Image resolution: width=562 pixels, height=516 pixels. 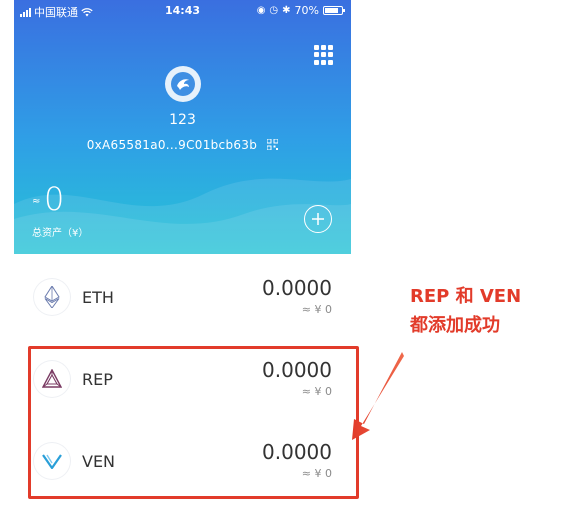 What do you see at coordinates (455, 325) in the screenshot?
I see `callout-line-2: 都添加成功` at bounding box center [455, 325].